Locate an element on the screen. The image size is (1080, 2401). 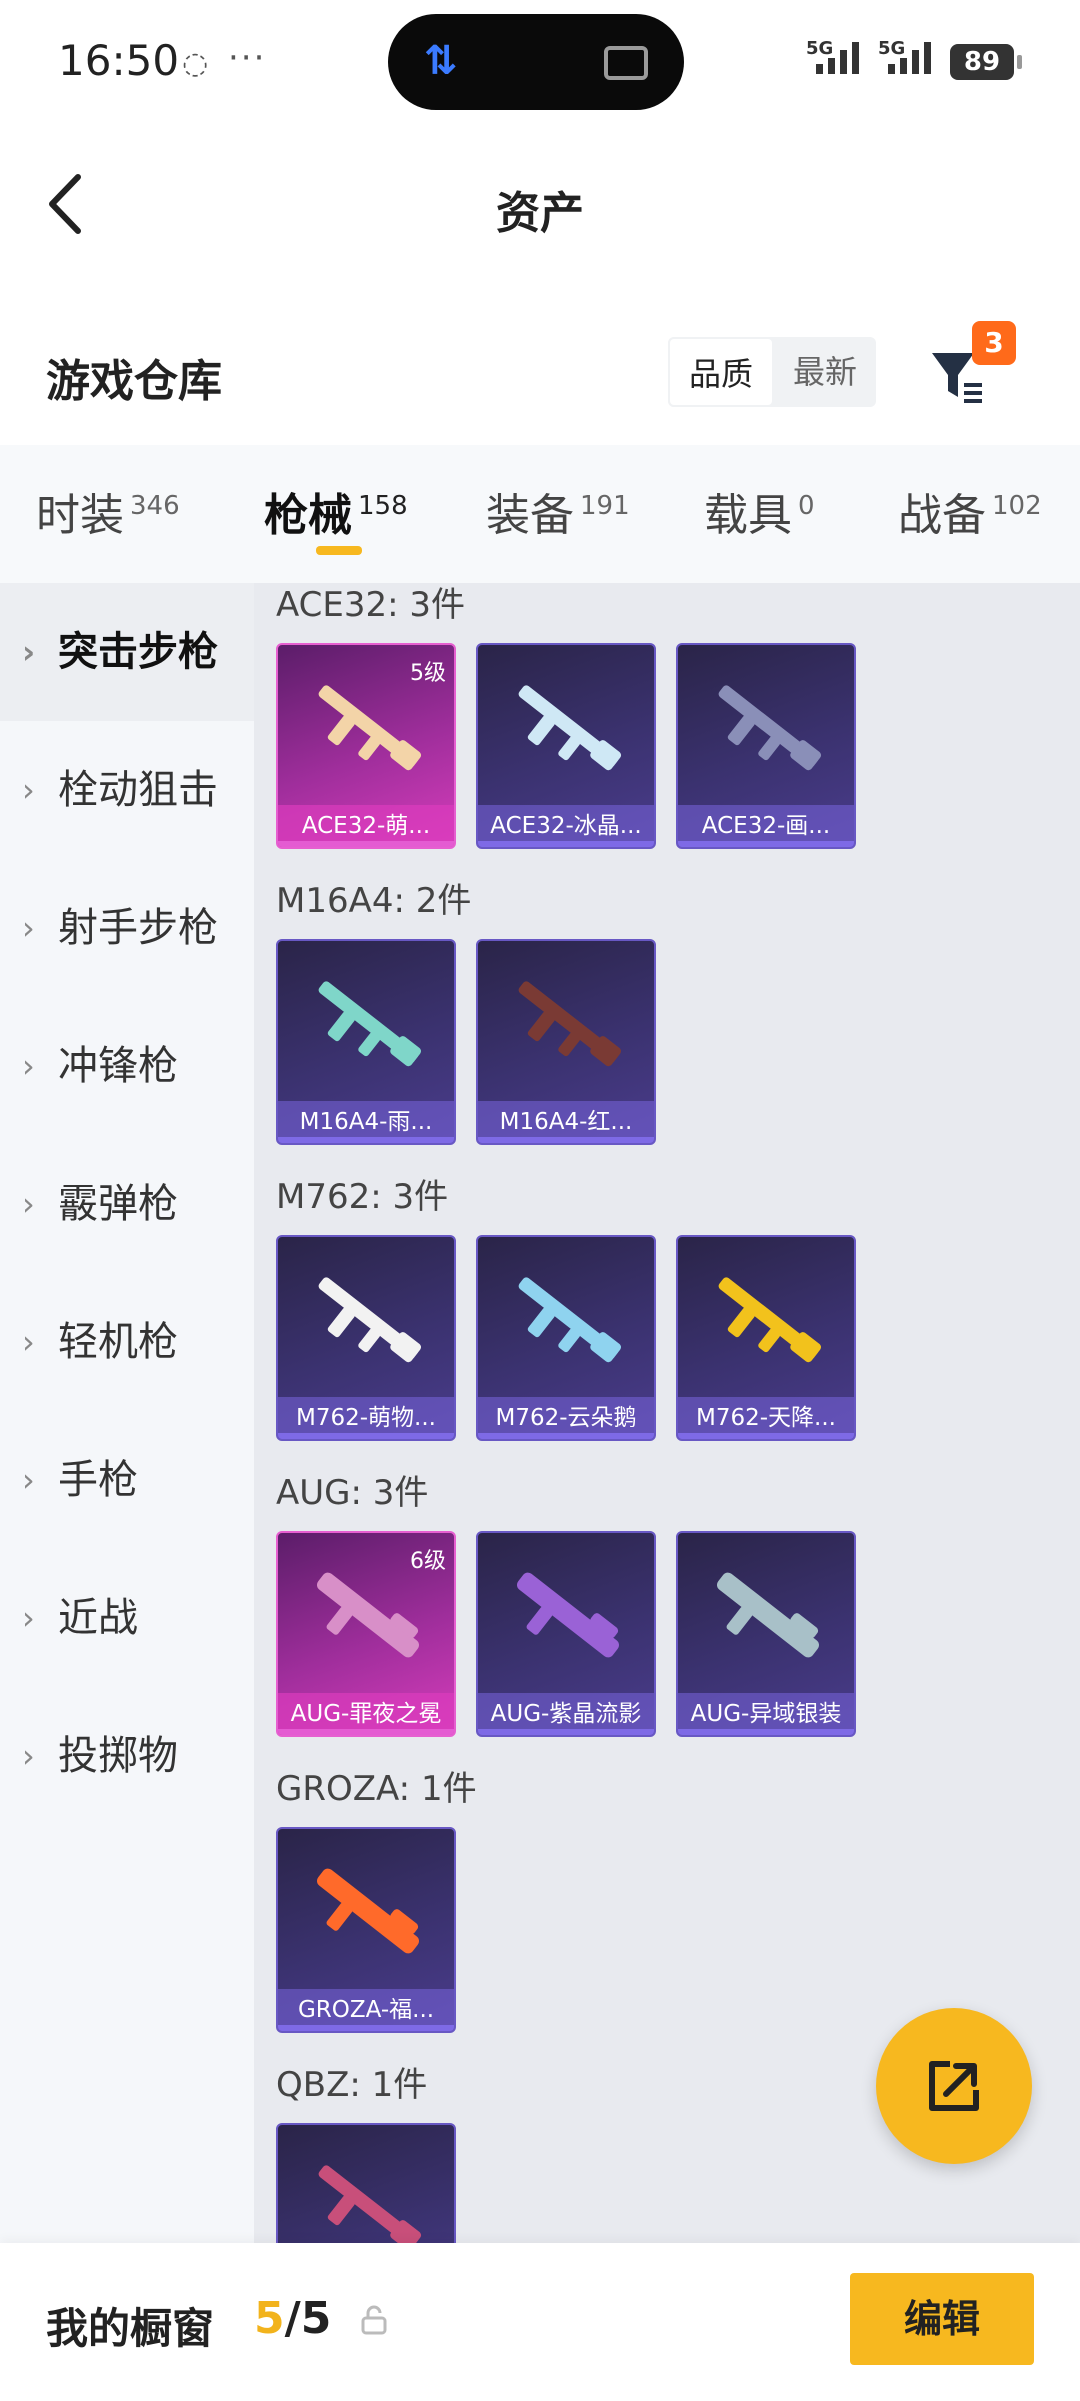
sort-toggle: 品质 最新 is located at coordinates (772, 372).